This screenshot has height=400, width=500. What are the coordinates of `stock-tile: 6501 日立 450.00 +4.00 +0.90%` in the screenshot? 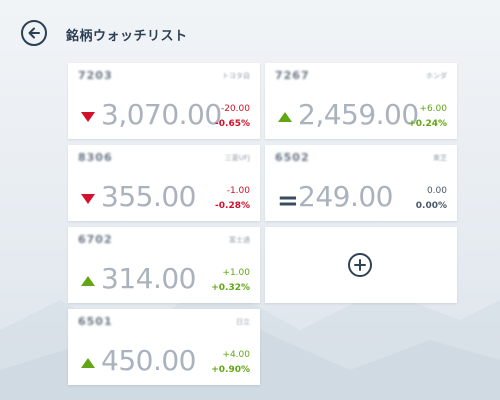 It's located at (164, 347).